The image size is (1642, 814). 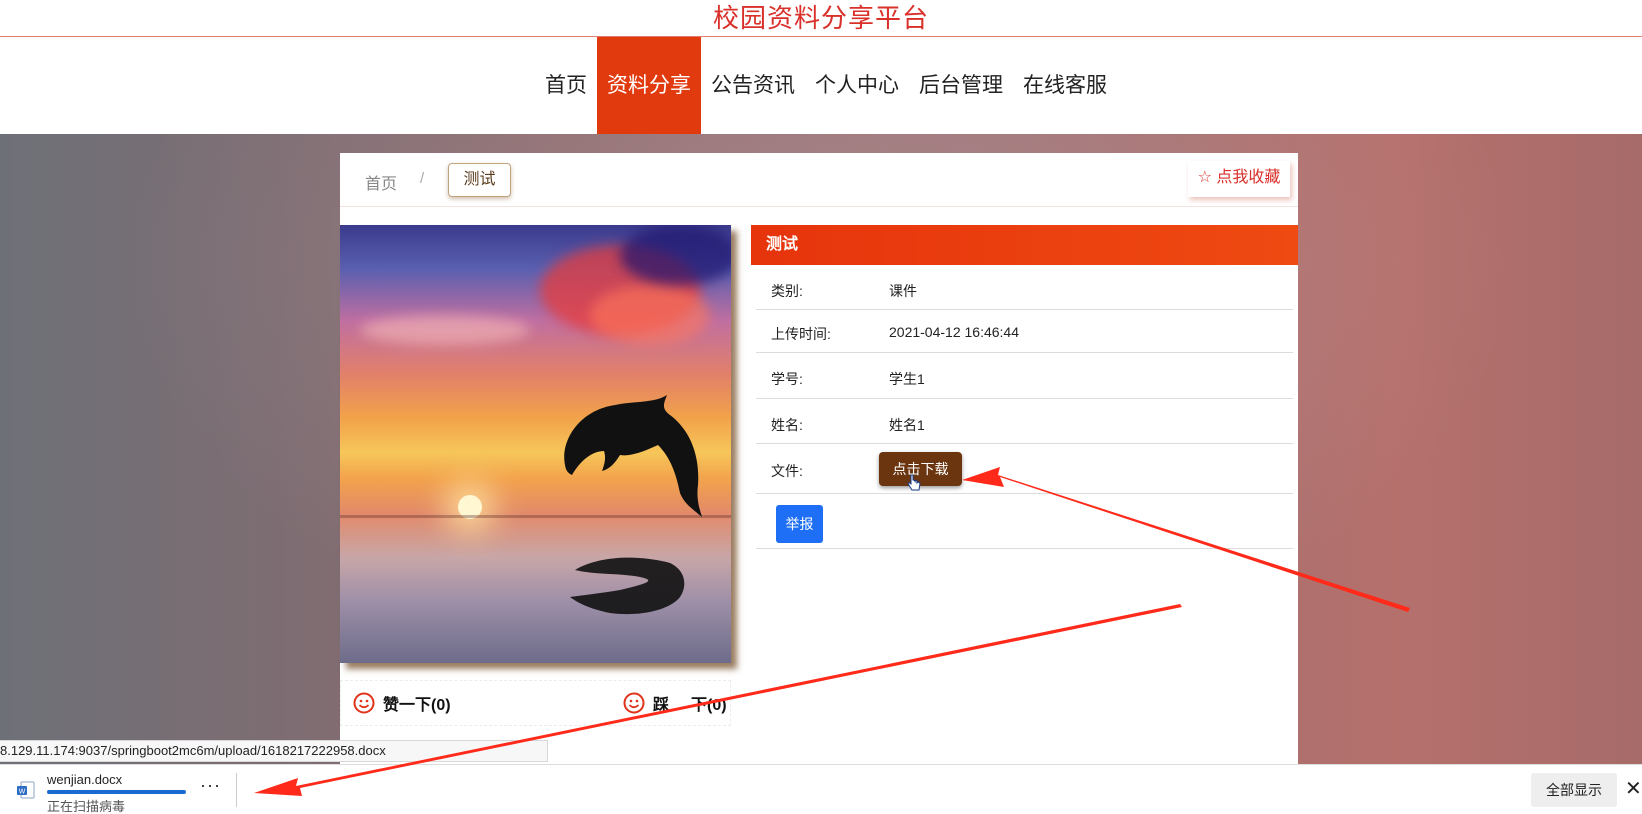 I want to click on nav-item-admin: 后台管理, so click(x=961, y=85).